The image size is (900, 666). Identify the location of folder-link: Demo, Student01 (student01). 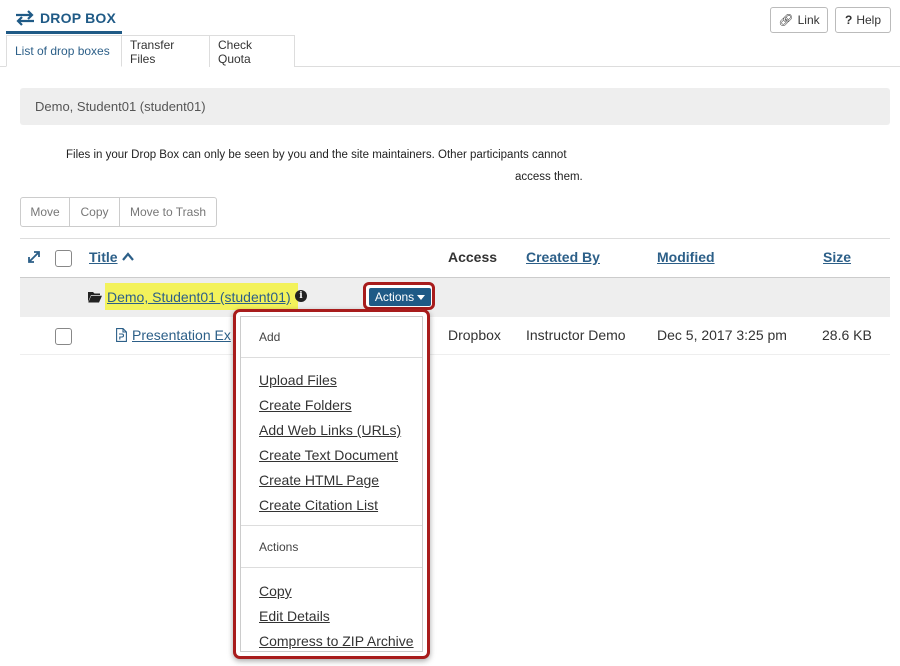
(199, 297).